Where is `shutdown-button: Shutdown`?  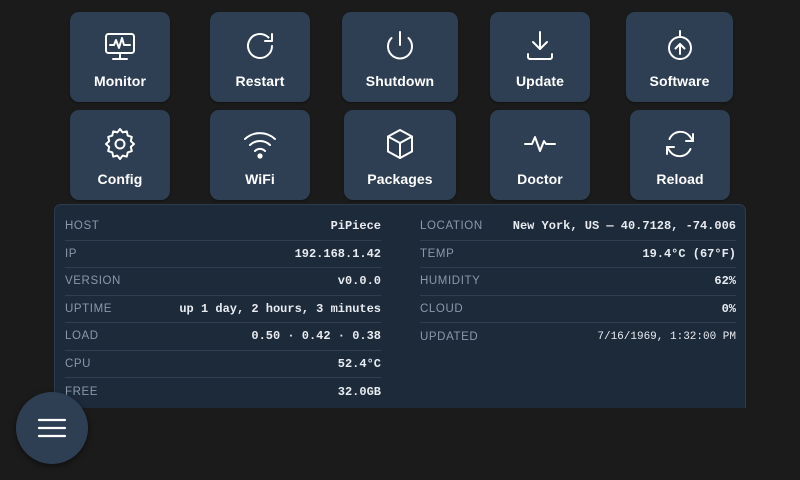
shutdown-button: Shutdown is located at coordinates (400, 57).